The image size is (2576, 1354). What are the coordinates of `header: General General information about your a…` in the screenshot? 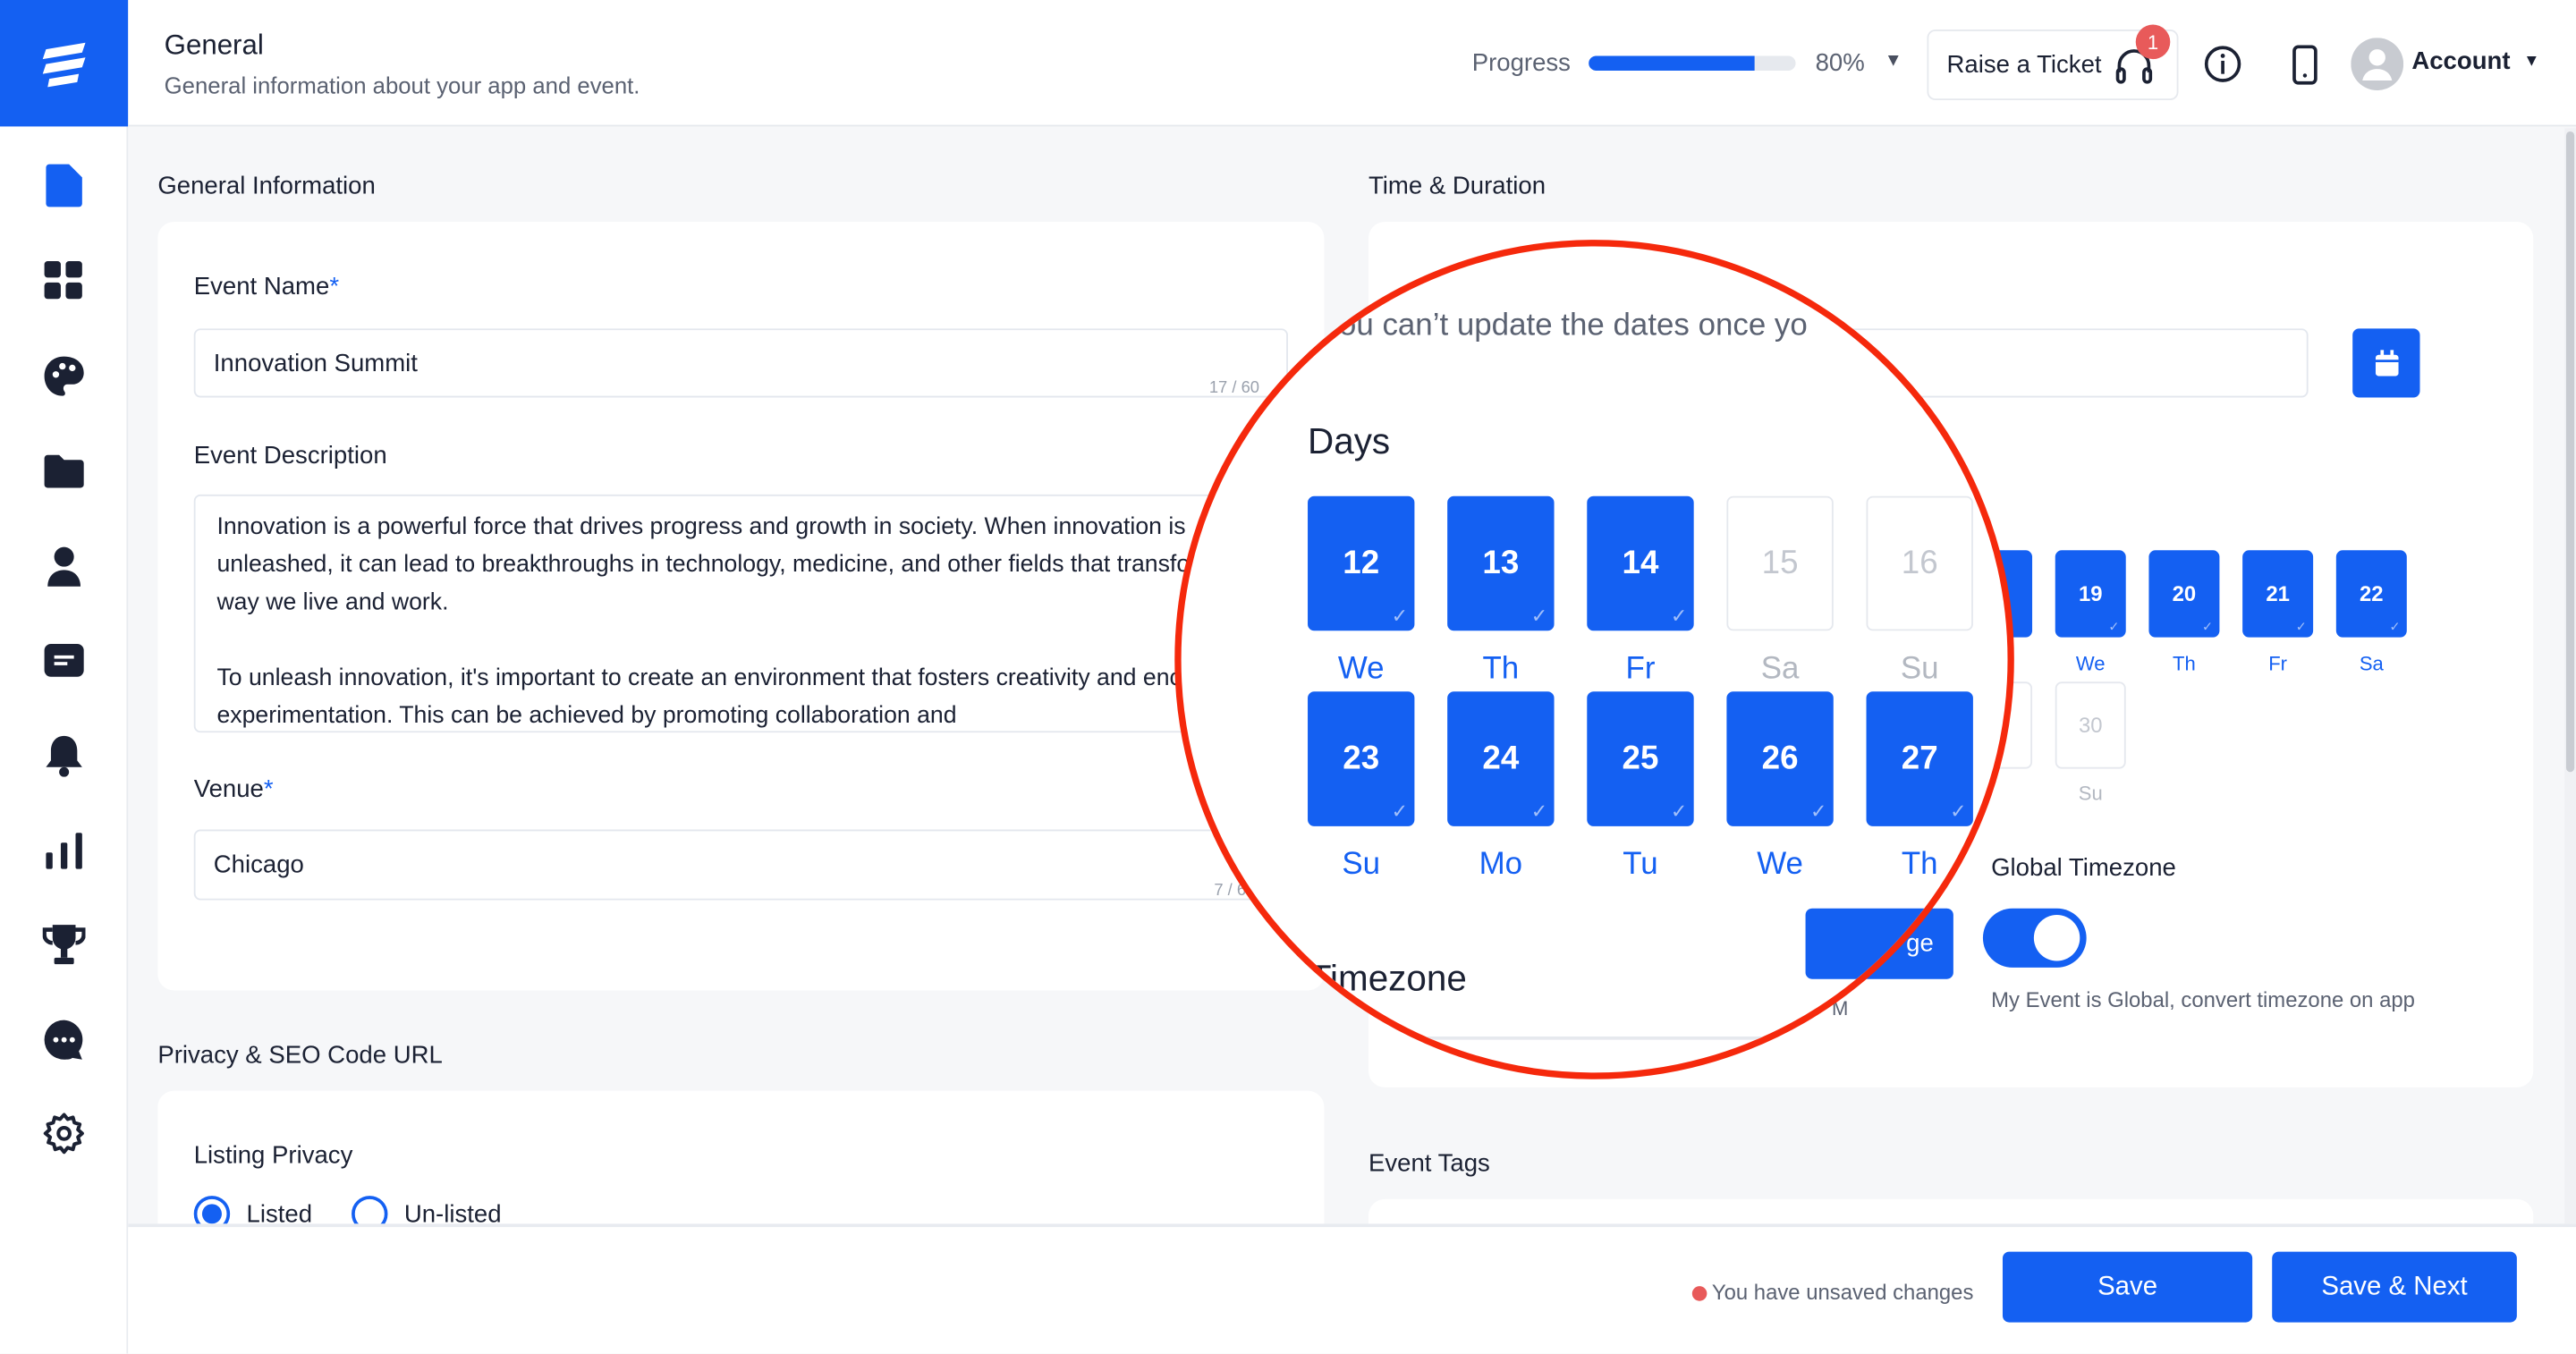 It's located at (1352, 63).